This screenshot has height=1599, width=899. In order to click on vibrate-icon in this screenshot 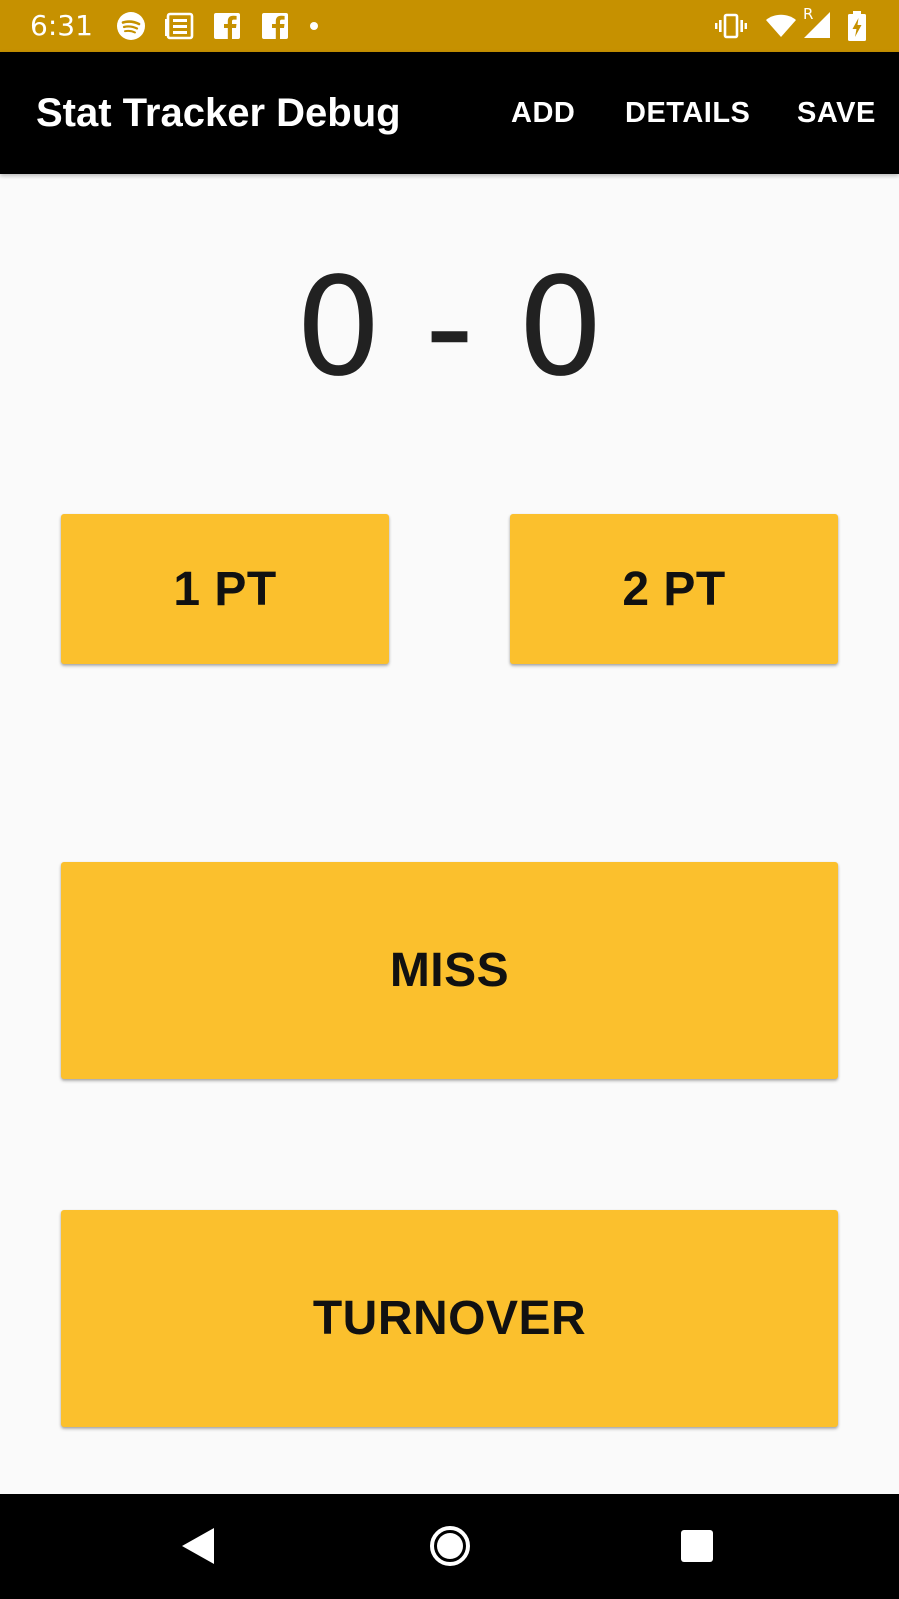, I will do `click(731, 26)`.